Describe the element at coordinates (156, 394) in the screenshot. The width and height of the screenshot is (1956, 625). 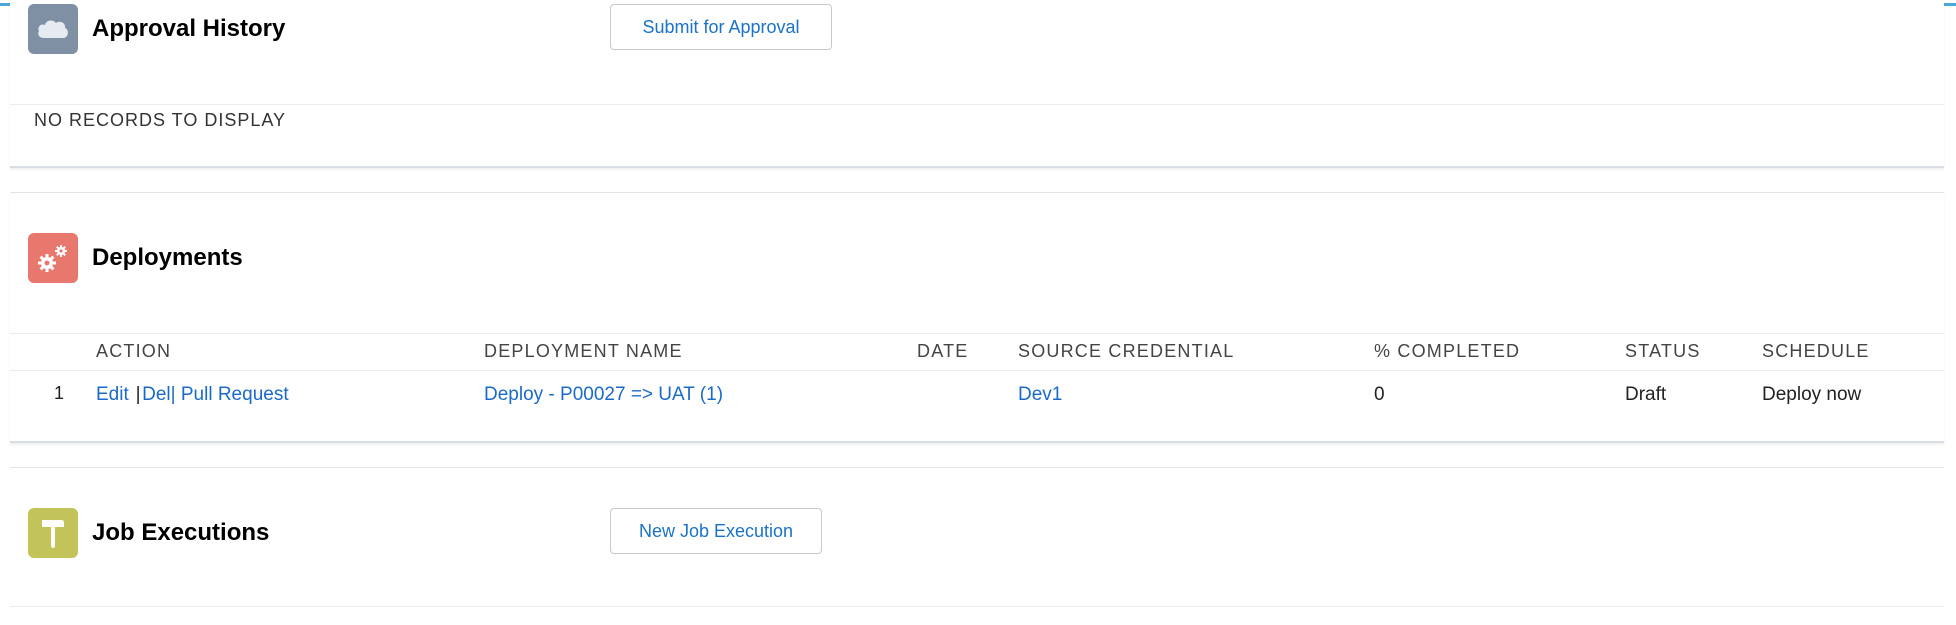
I see `delete-link: Del` at that location.